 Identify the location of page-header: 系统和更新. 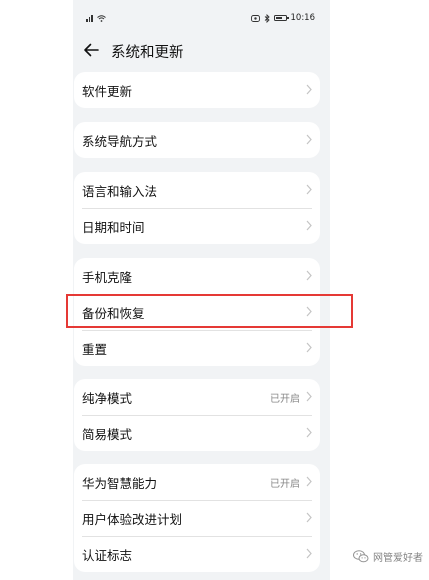
(201, 51).